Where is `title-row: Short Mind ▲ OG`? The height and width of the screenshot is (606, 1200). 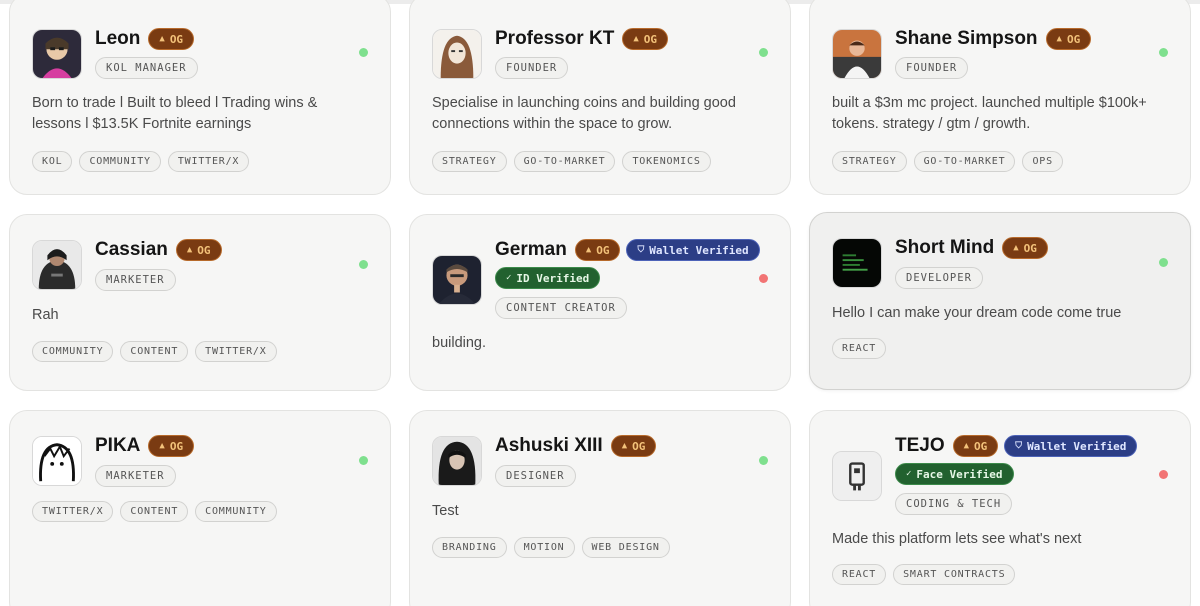 title-row: Short Mind ▲ OG is located at coordinates (1030, 248).